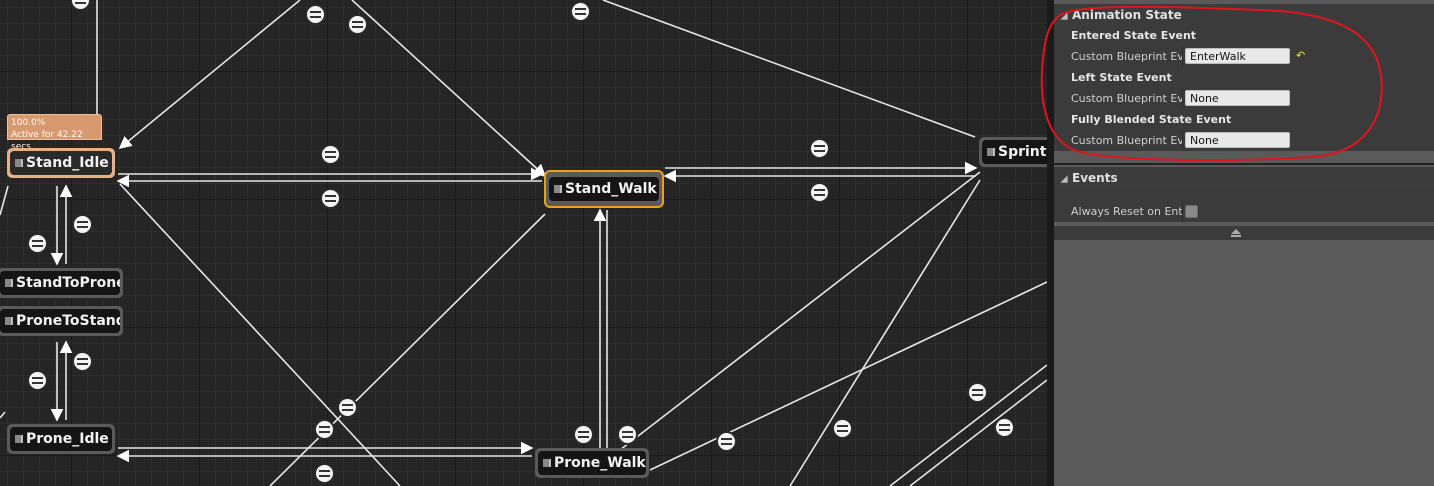  Describe the element at coordinates (1237, 98) in the screenshot. I see `left-event-field: None` at that location.